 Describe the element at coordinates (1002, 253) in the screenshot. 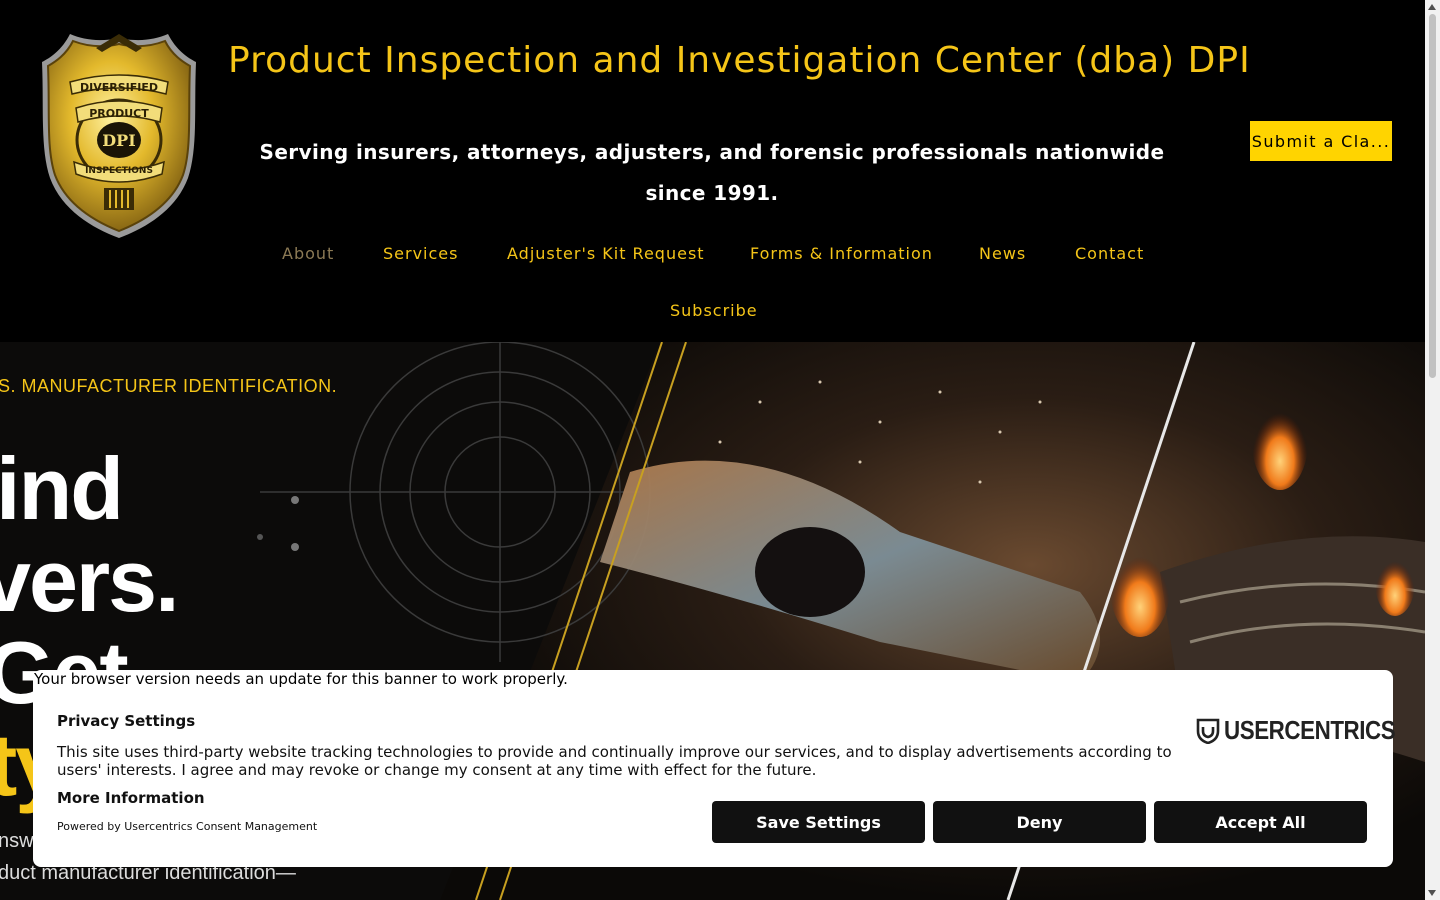

I see `nav-item-news: News` at that location.